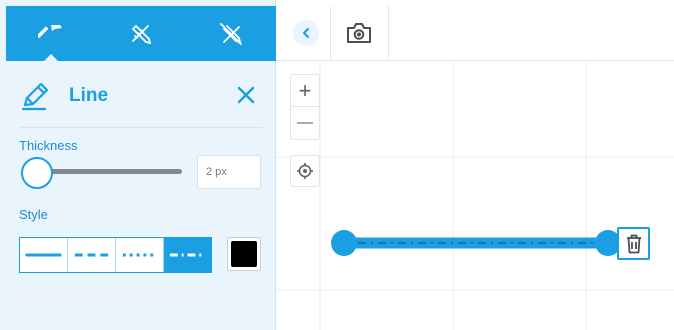  Describe the element at coordinates (89, 95) in the screenshot. I see `panel-title: Line` at that location.